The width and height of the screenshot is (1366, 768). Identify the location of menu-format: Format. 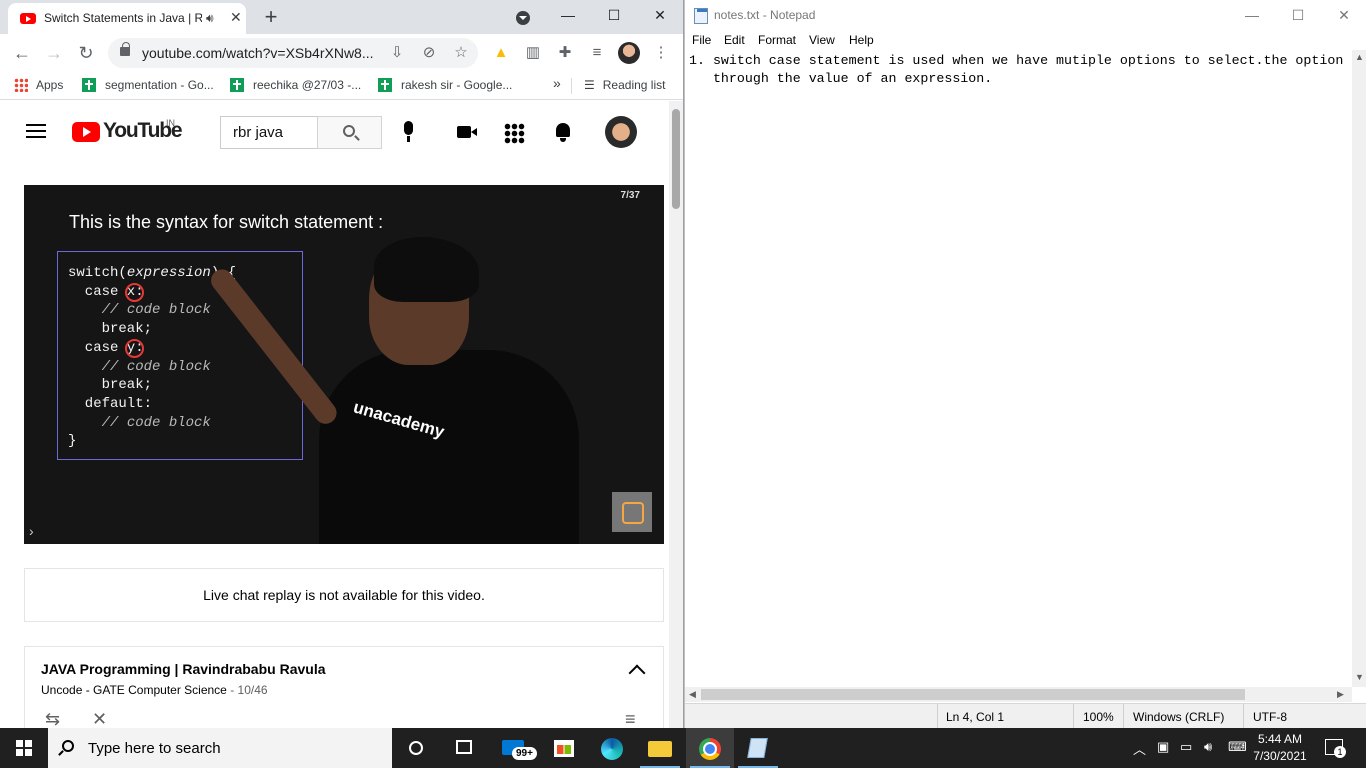
(777, 40).